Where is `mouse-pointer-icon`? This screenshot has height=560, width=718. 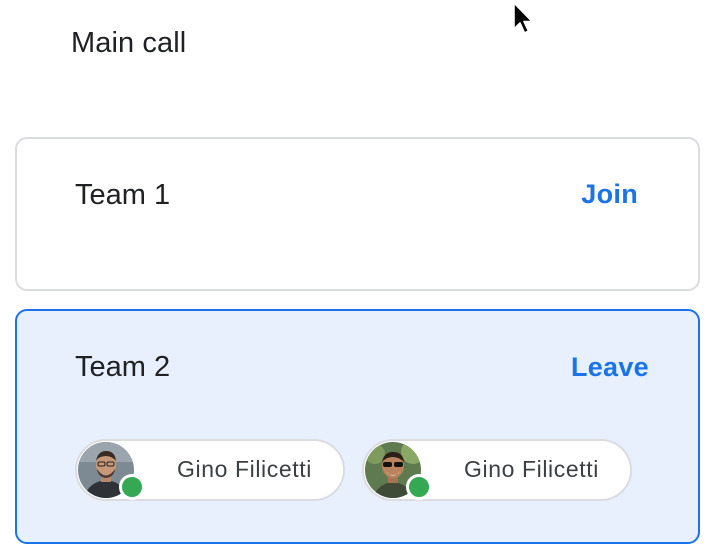 mouse-pointer-icon is located at coordinates (523, 18).